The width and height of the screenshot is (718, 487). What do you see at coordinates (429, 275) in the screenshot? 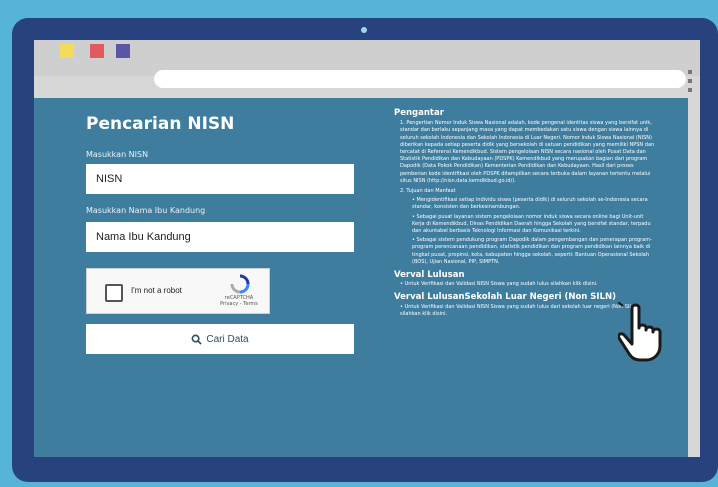
I see `verval-heading: Verval Lulusan` at bounding box center [429, 275].